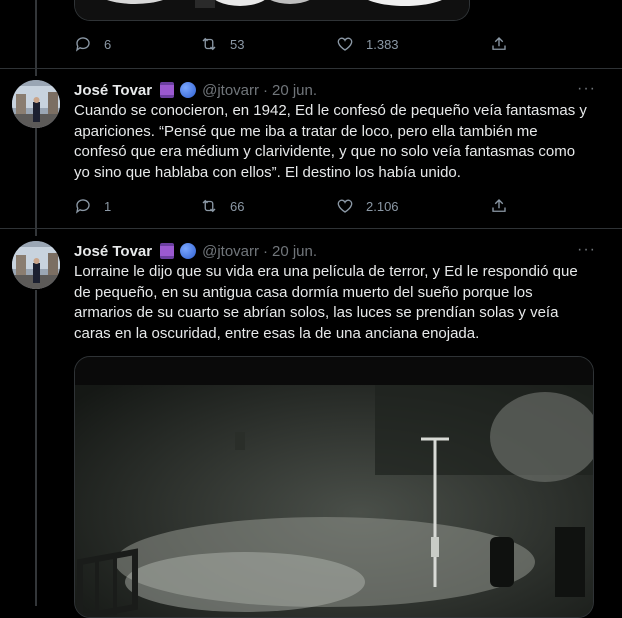 The image size is (622, 618). I want to click on like-button: 1.383, so click(367, 44).